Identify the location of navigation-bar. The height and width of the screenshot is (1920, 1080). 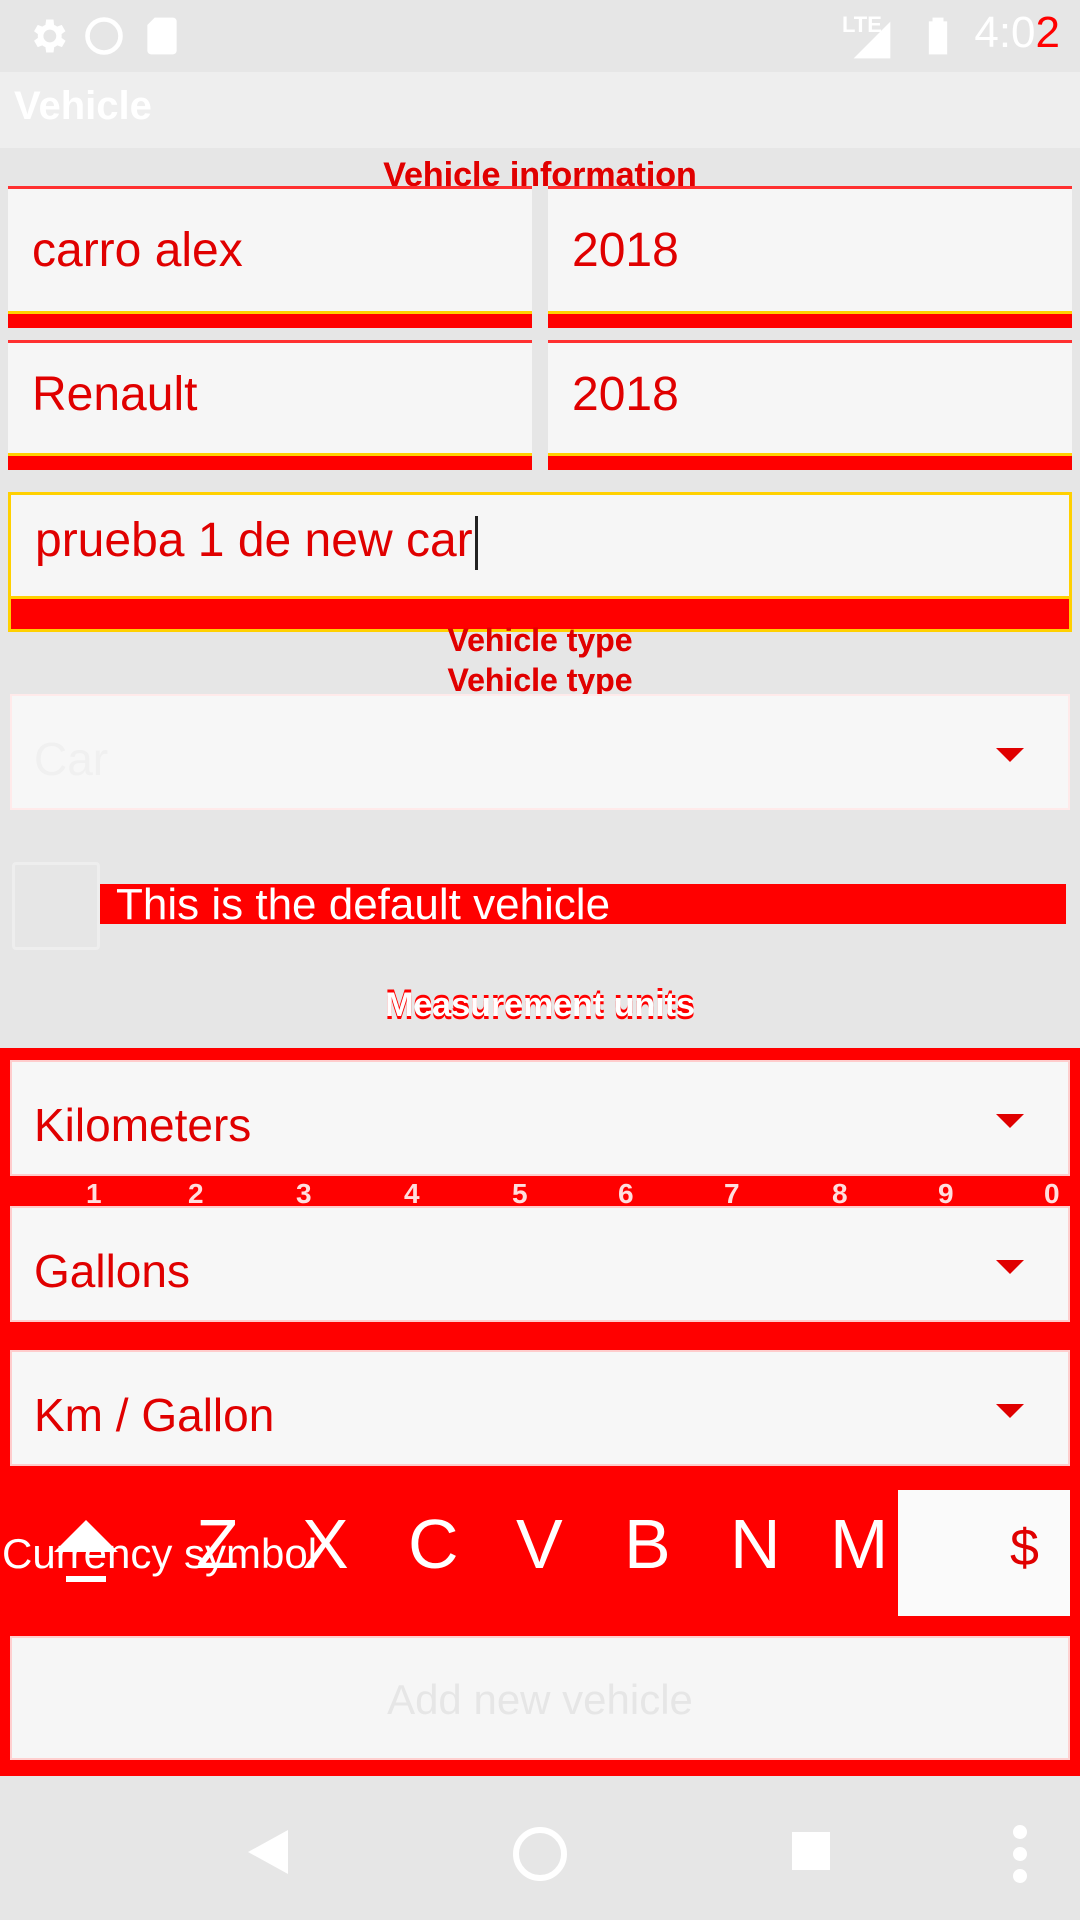
(540, 1848).